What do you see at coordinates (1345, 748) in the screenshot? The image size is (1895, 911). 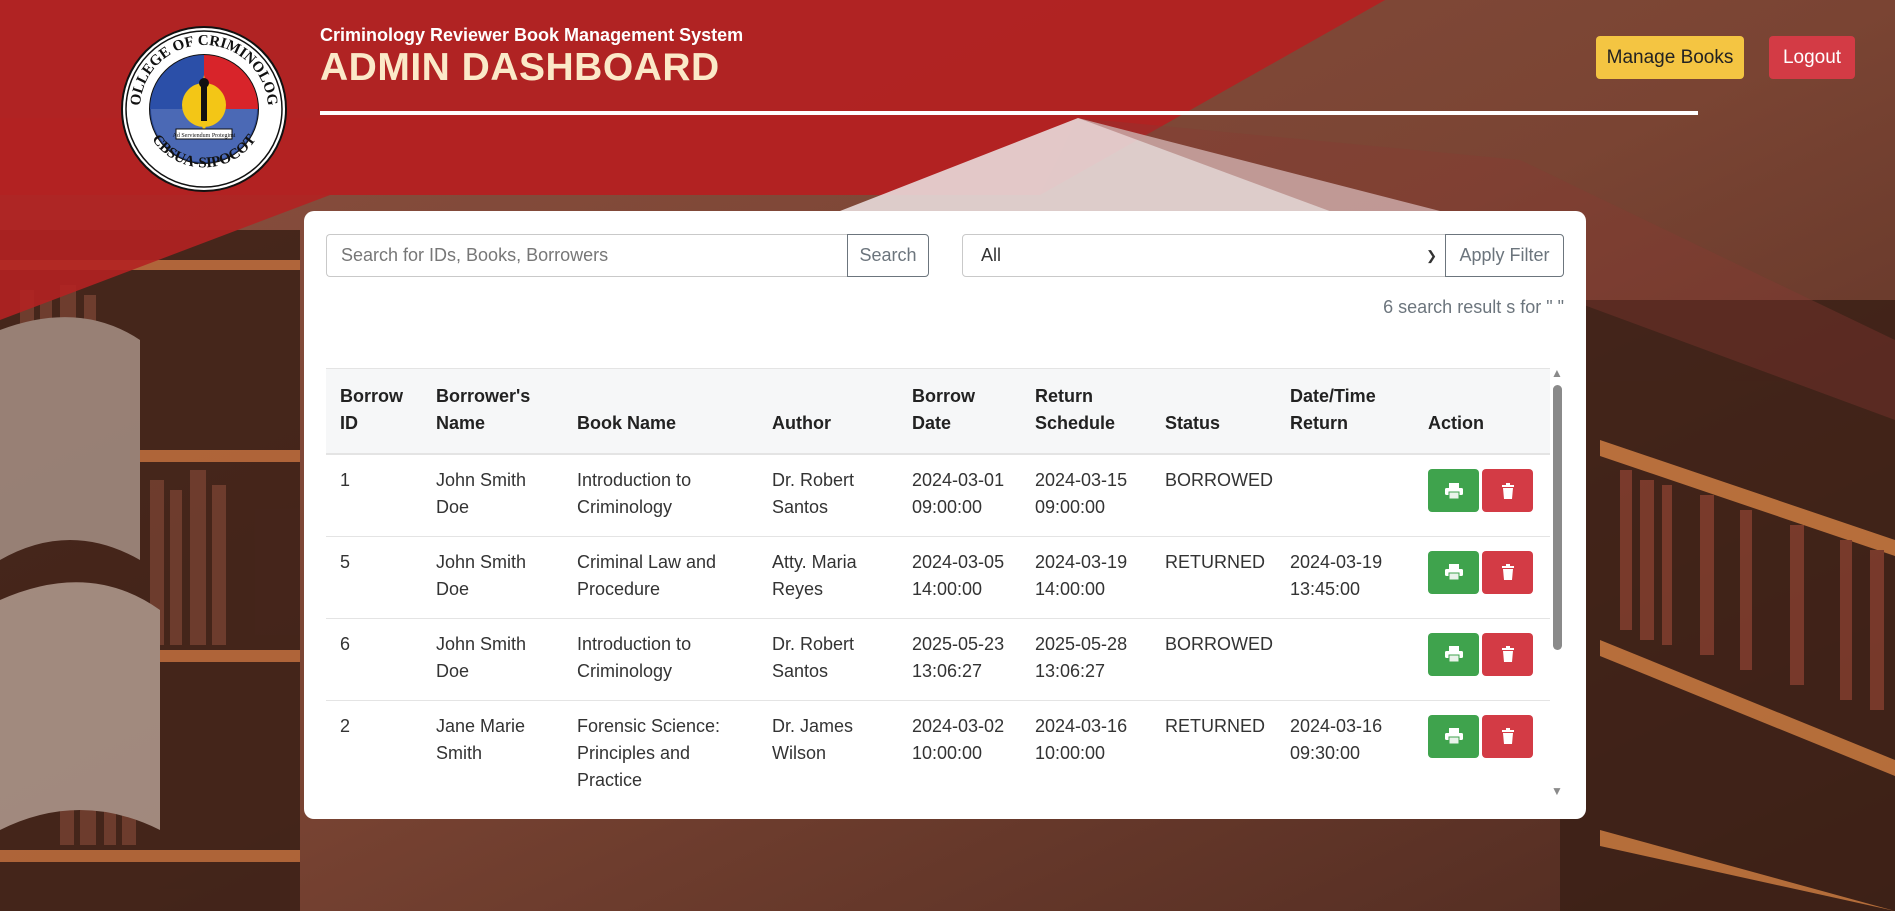 I see `cell-date-return: 2024-03-16 09:30:00` at bounding box center [1345, 748].